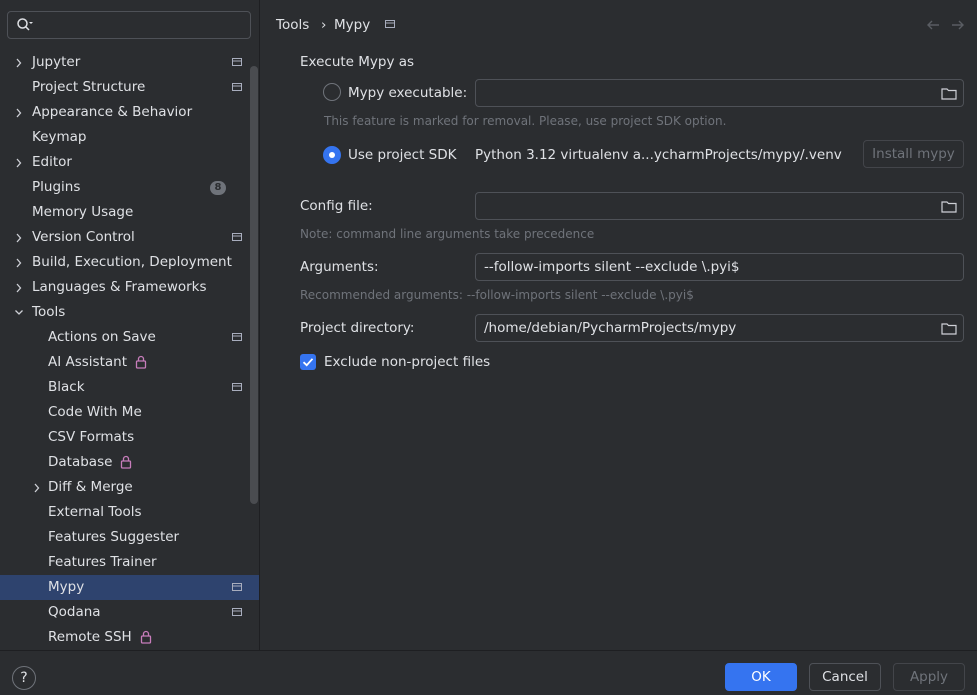  What do you see at coordinates (52, 162) in the screenshot?
I see `sidebar-item-label: Editor` at bounding box center [52, 162].